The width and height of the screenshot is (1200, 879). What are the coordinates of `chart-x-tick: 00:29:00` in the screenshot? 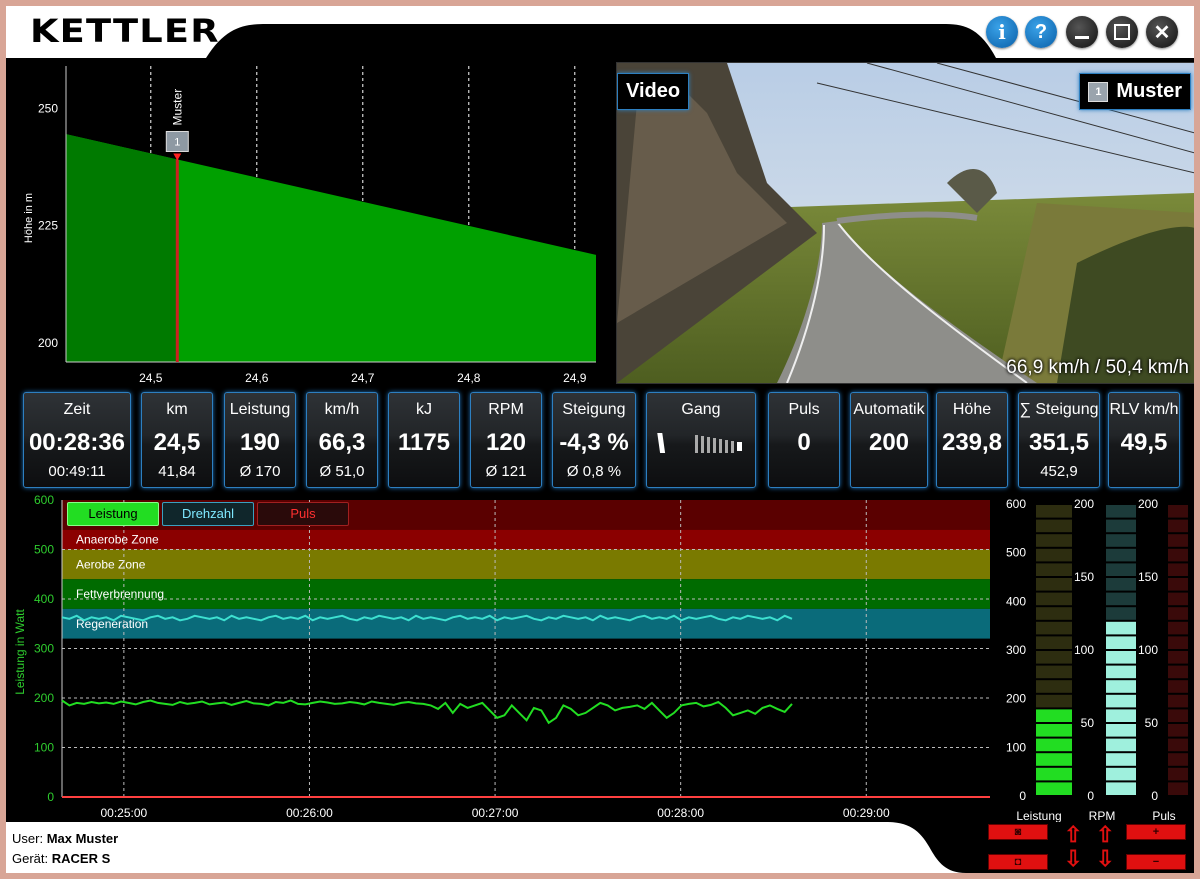 It's located at (866, 813).